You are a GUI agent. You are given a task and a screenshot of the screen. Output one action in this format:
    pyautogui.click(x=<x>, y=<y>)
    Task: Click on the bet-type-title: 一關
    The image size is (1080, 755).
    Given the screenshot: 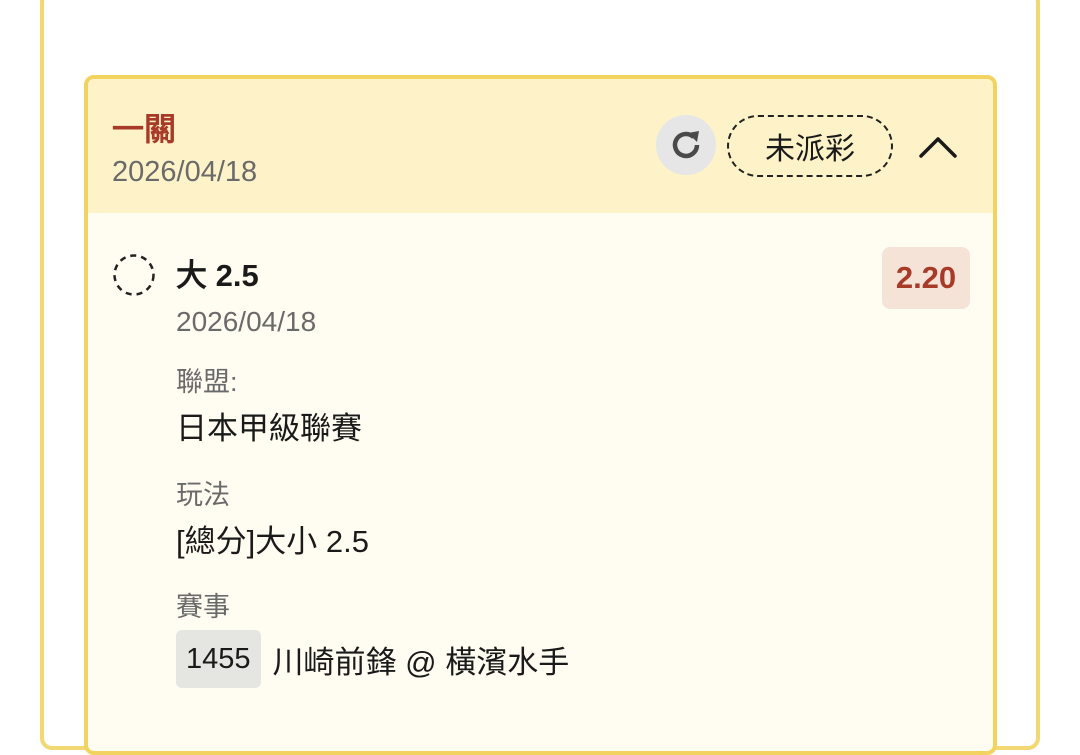 What is the action you would take?
    pyautogui.click(x=144, y=129)
    